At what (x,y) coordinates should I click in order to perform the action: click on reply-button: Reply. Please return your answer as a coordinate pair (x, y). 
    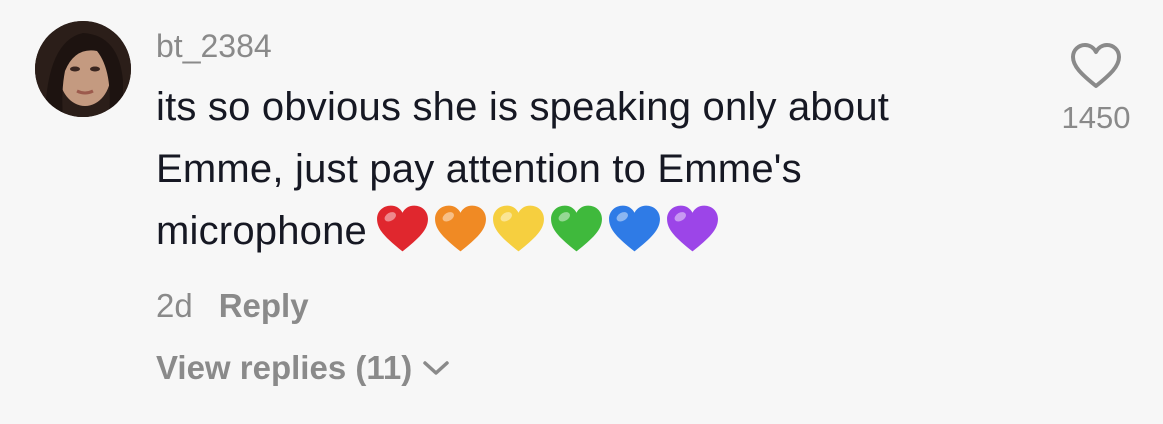
    Looking at the image, I should click on (264, 306).